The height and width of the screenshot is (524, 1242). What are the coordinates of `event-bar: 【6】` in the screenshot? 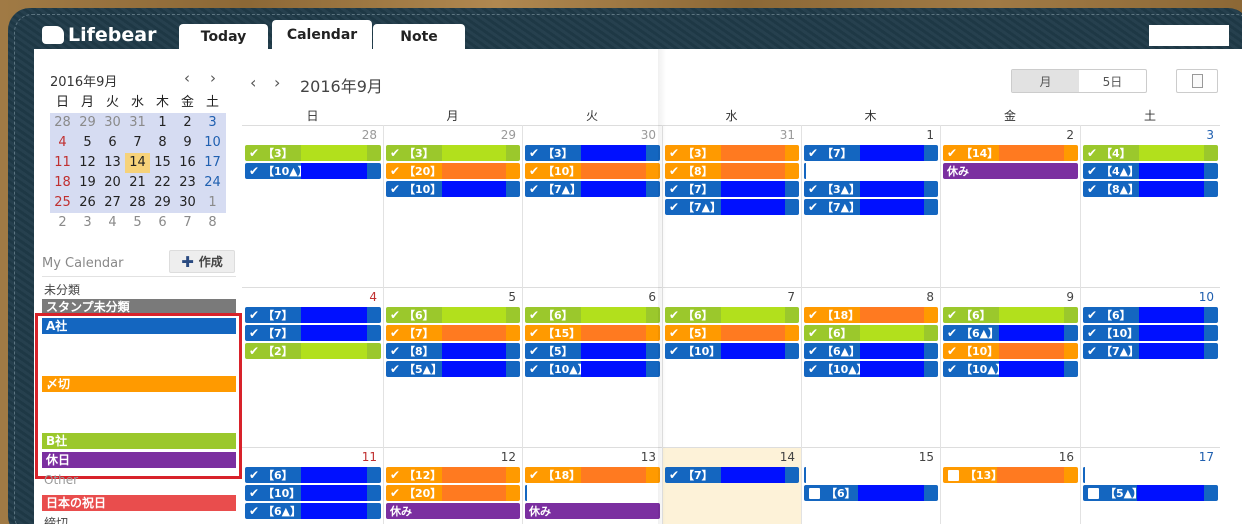 It's located at (871, 493).